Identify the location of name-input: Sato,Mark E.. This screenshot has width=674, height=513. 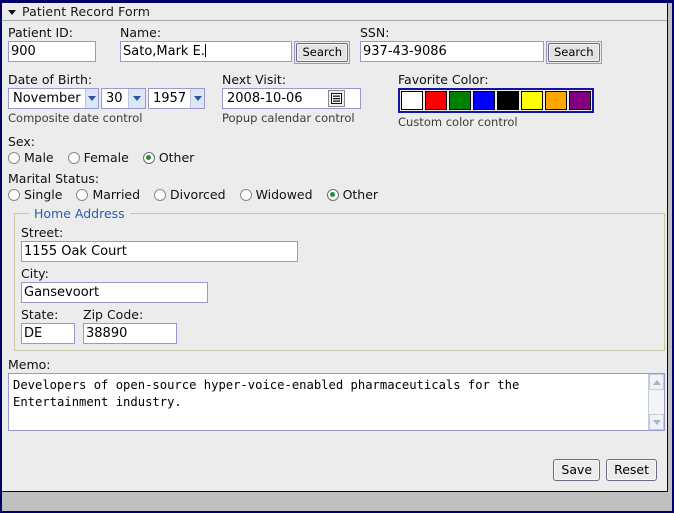
(206, 51).